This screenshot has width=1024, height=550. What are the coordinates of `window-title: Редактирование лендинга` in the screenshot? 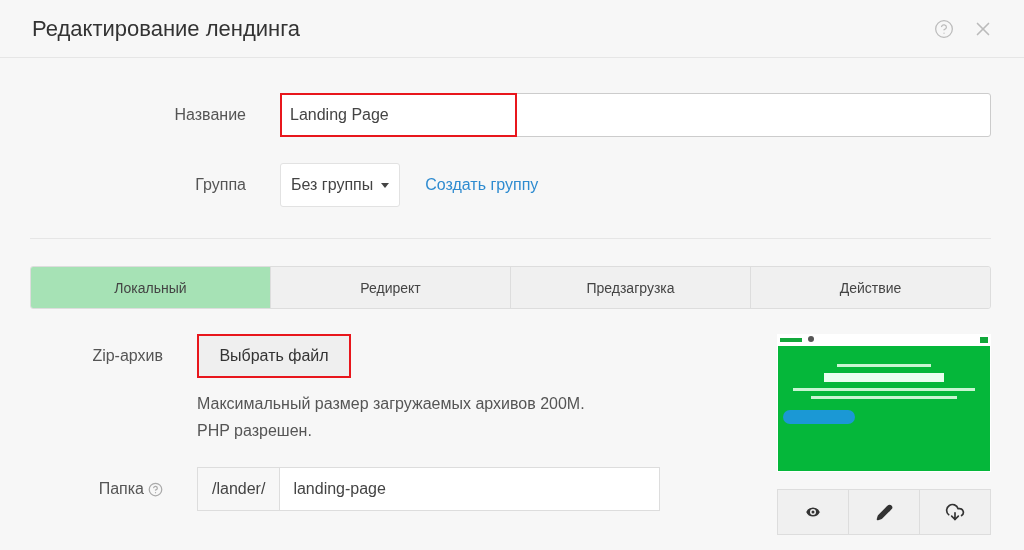 It's located at (166, 28).